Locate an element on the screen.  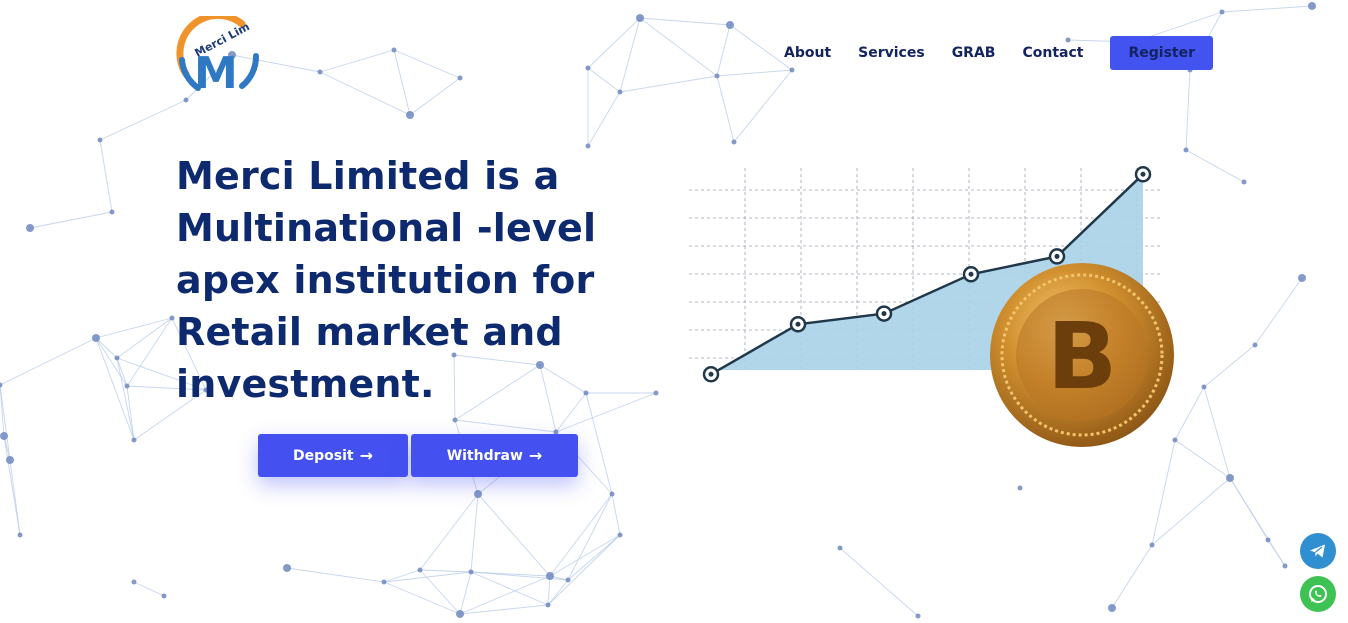
withdraw-label: Withdraw is located at coordinates (484, 455).